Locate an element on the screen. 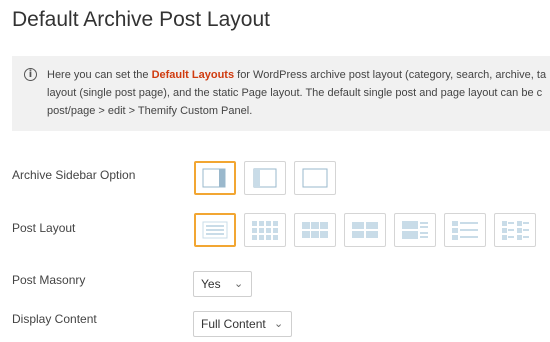 The width and height of the screenshot is (550, 342). info-icon: i is located at coordinates (30, 74).